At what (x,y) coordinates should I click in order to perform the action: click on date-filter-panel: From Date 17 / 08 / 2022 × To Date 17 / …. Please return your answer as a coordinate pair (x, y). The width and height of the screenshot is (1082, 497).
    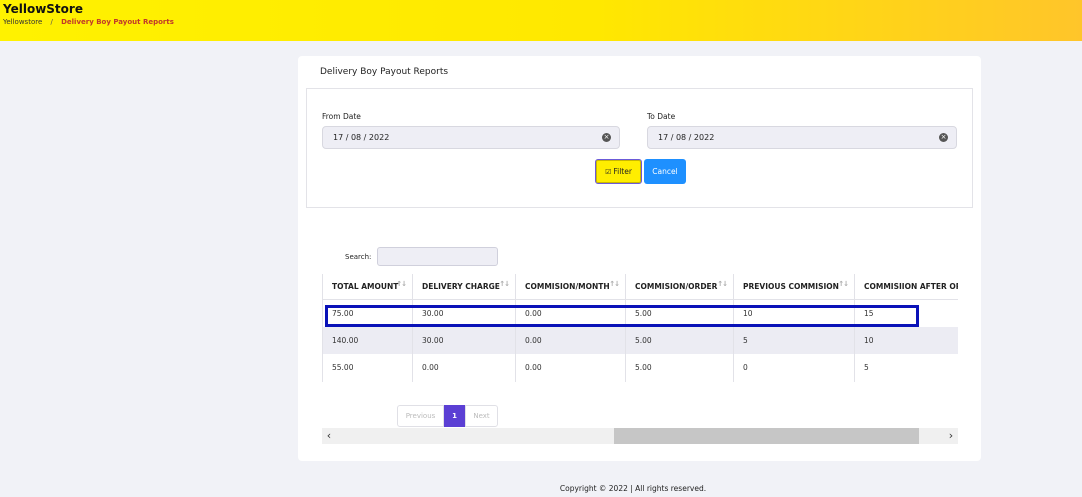
    Looking at the image, I should click on (639, 148).